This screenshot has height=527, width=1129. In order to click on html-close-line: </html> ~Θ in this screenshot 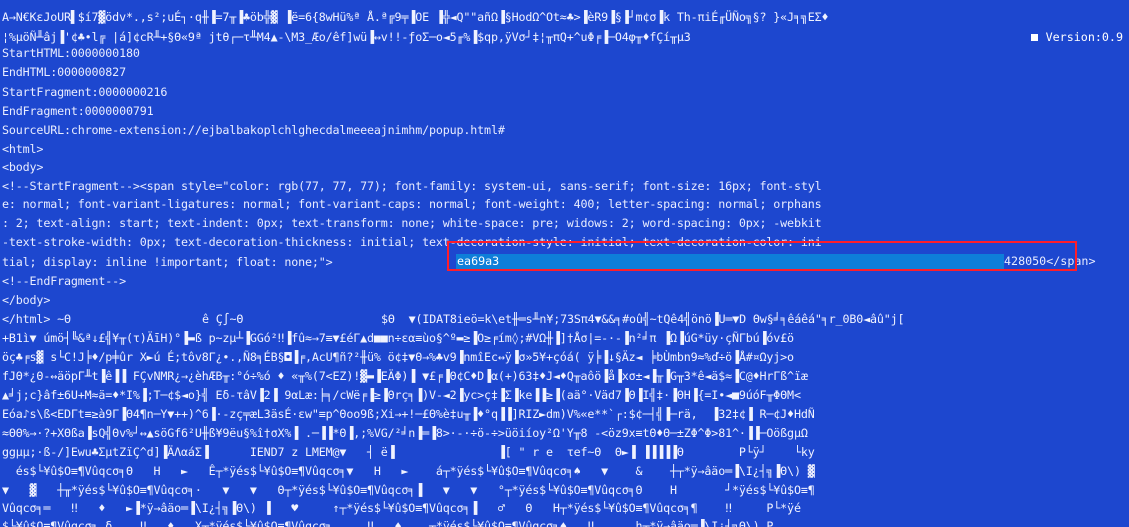, I will do `click(36, 319)`.